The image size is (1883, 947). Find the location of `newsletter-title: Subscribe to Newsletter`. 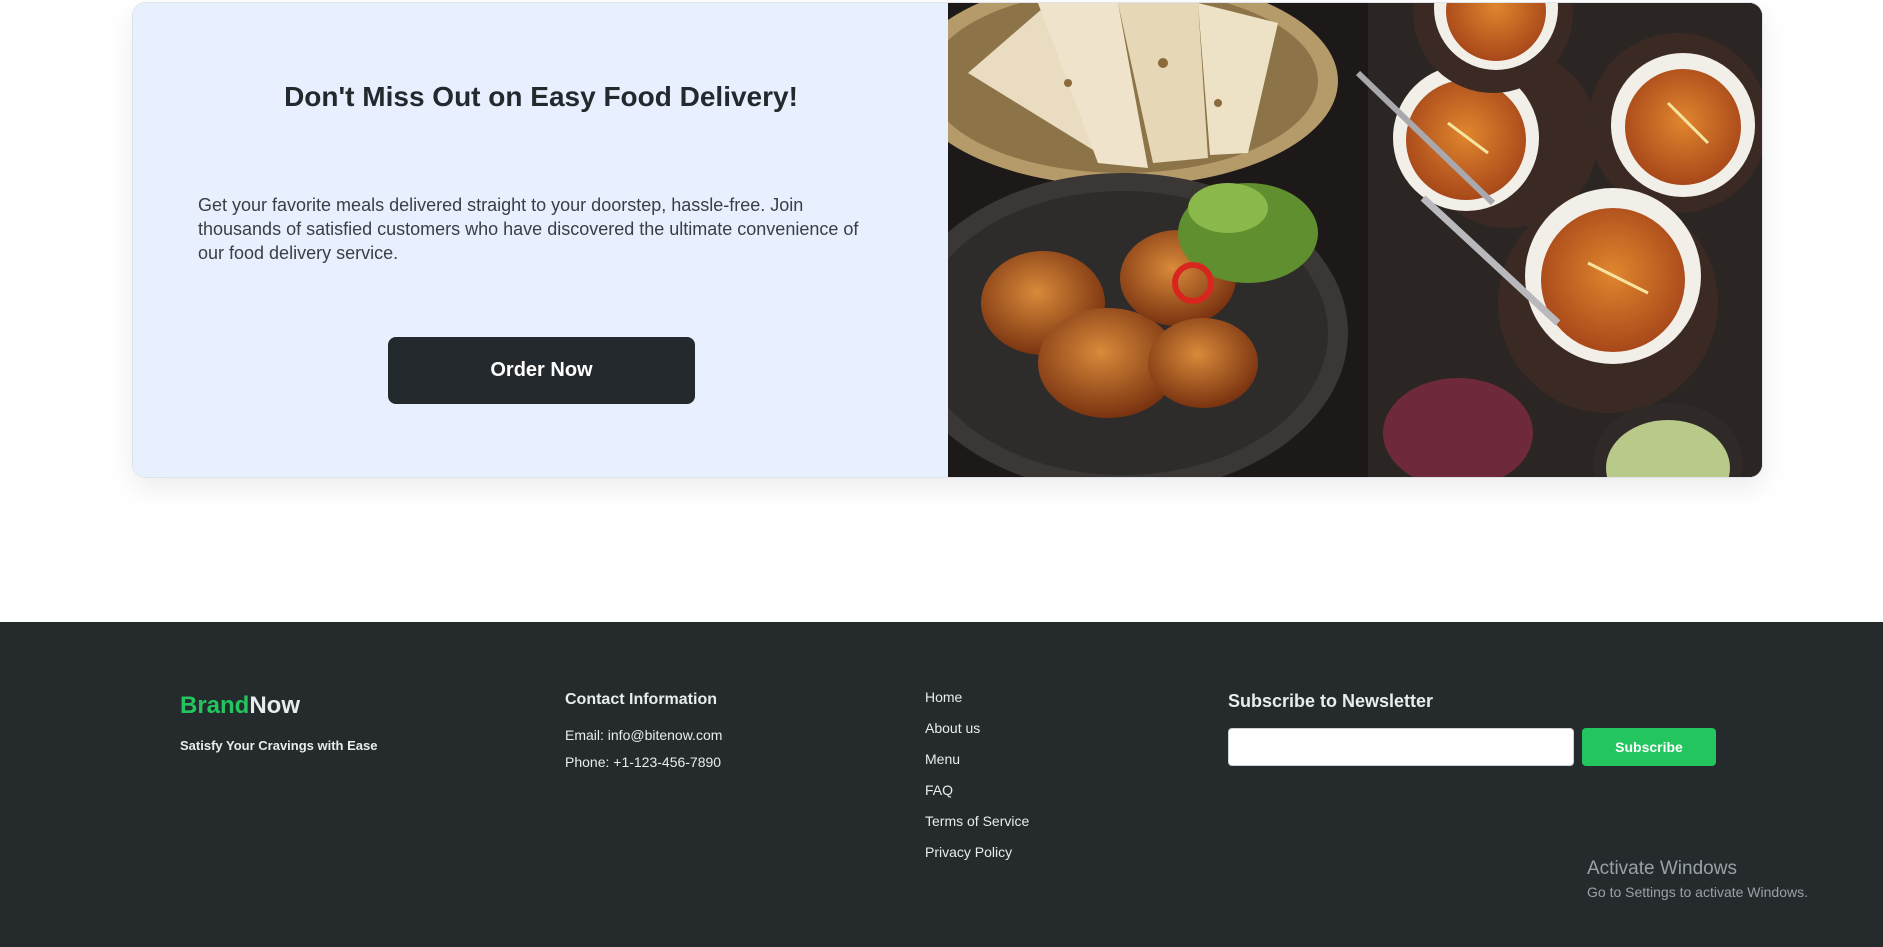

newsletter-title: Subscribe to Newsletter is located at coordinates (1331, 701).